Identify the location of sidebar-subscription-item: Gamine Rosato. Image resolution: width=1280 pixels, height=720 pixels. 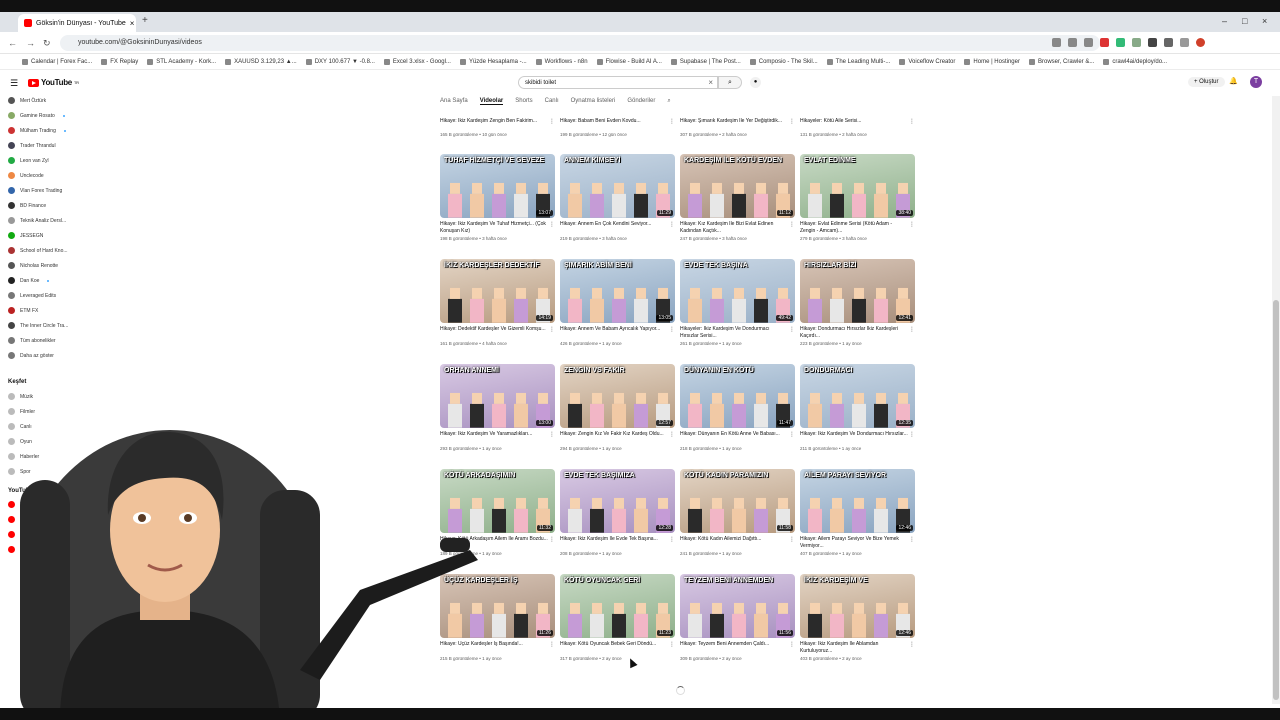
(36, 115).